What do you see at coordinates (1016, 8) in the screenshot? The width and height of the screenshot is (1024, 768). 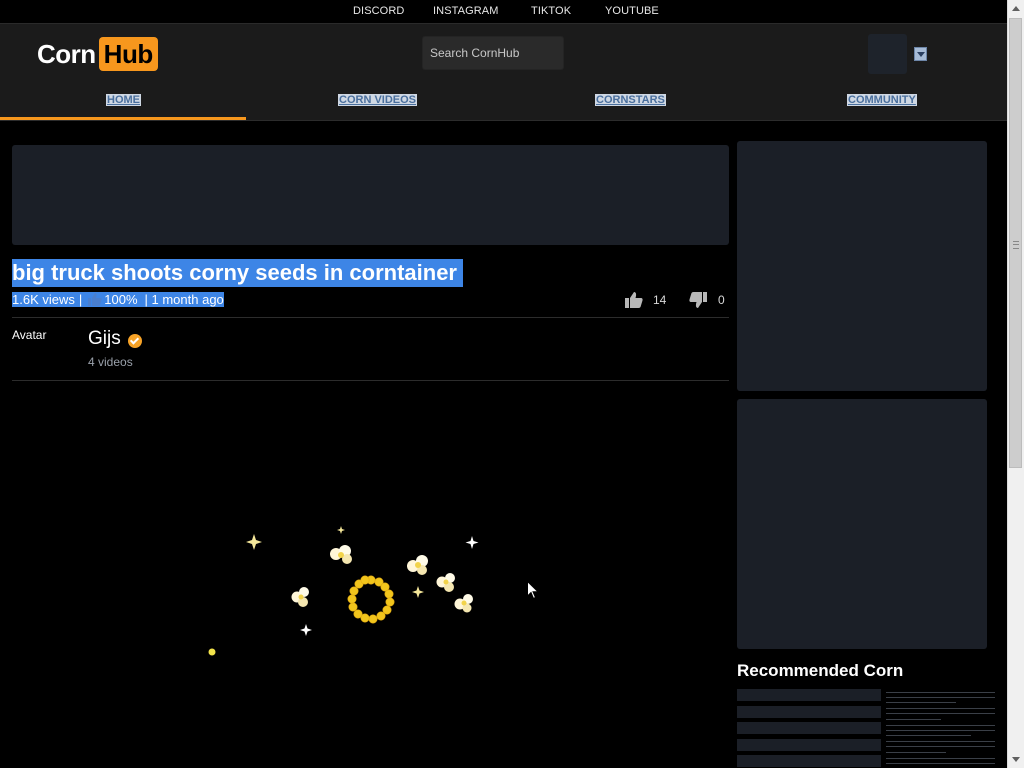 I see `scroll-up-icon` at bounding box center [1016, 8].